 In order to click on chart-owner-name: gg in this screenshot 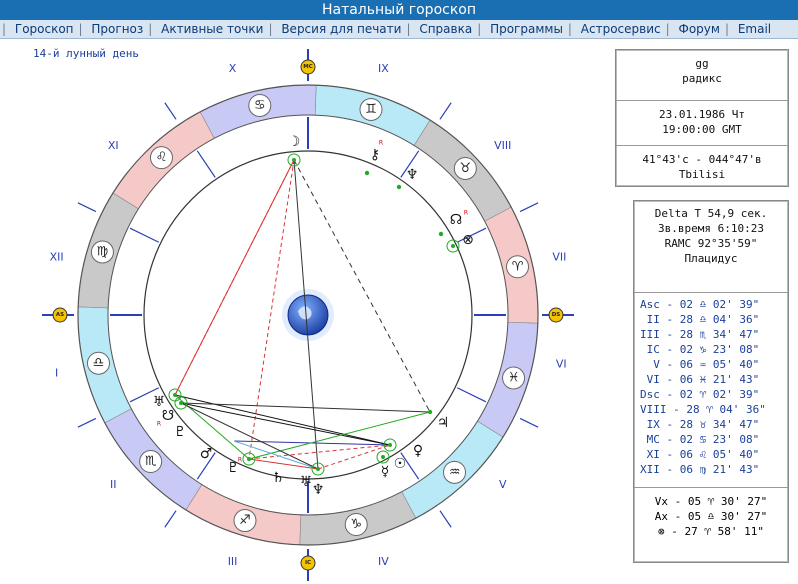, I will do `click(702, 63)`.